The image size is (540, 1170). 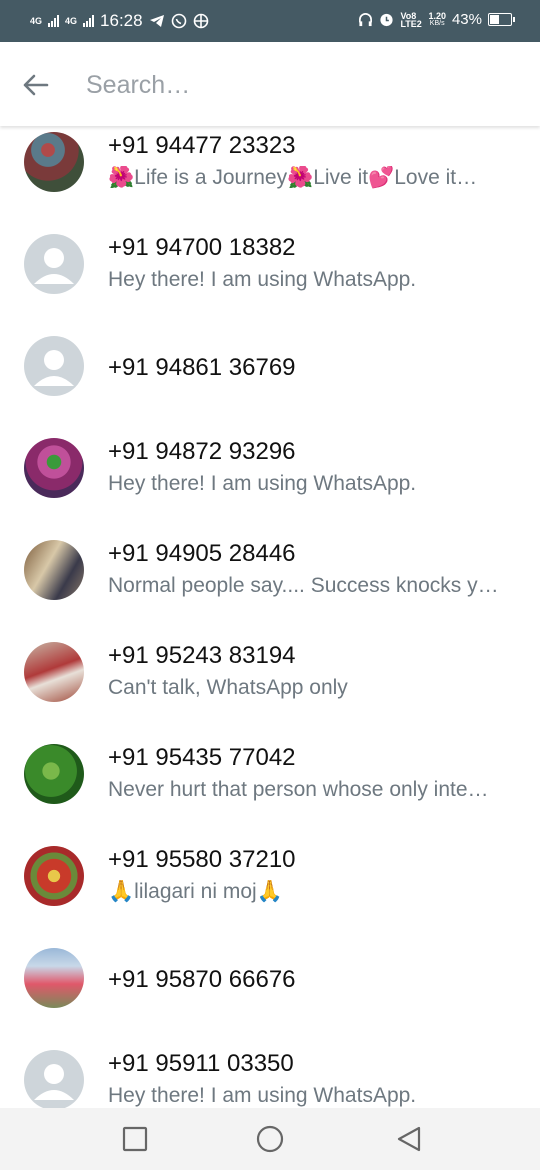 I want to click on contact-name: +91 95870 66676, so click(x=202, y=979).